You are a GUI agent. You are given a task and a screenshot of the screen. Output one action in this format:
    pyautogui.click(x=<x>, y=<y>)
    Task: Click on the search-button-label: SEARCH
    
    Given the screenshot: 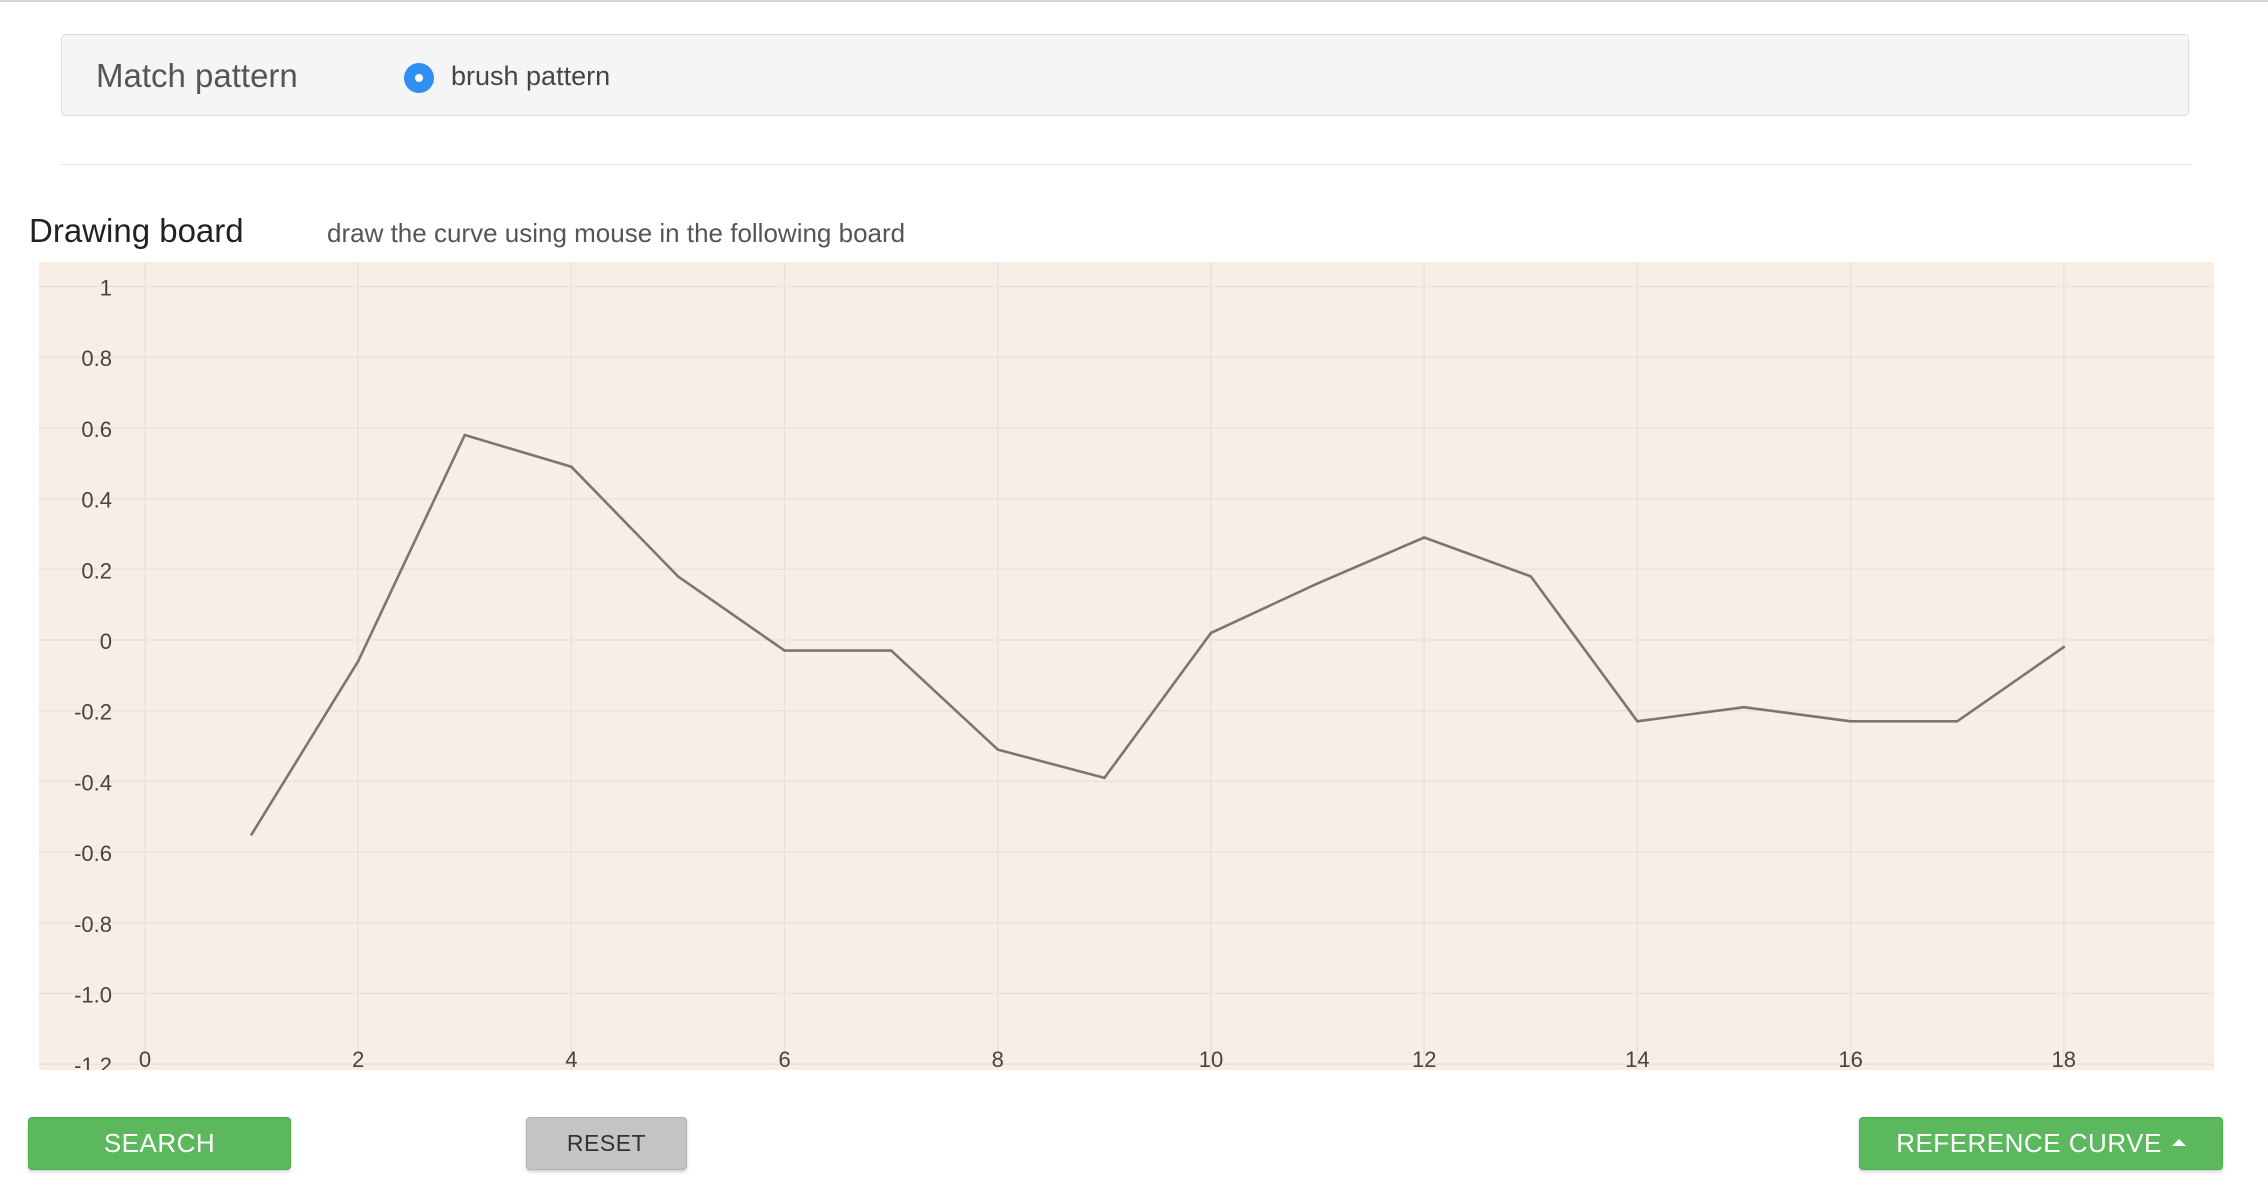 What is the action you would take?
    pyautogui.click(x=159, y=1143)
    